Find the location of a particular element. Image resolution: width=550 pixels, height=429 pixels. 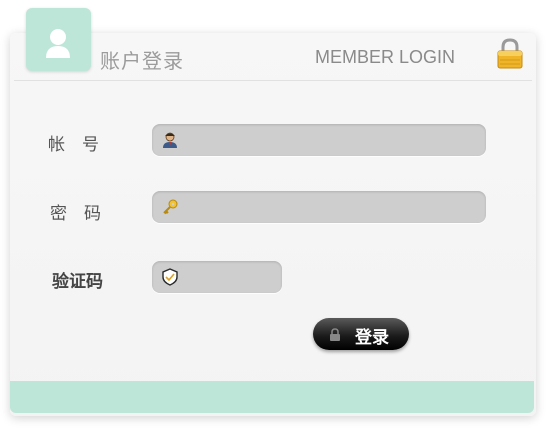

page-title-en: MEMBER LOGIN is located at coordinates (385, 57).